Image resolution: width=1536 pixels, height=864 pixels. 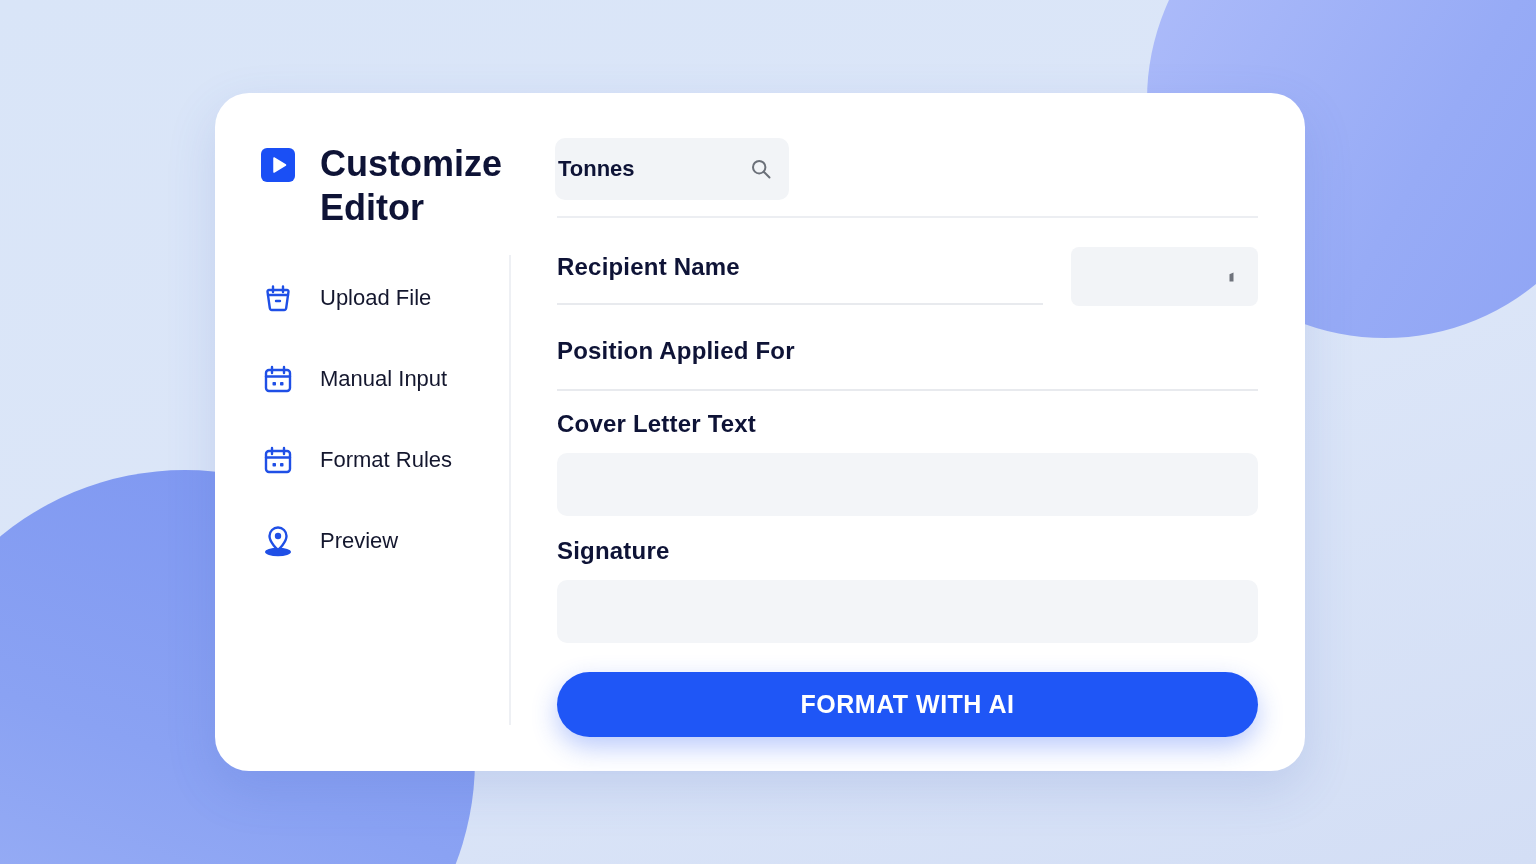 What do you see at coordinates (278, 165) in the screenshot?
I see `play-logo-icon` at bounding box center [278, 165].